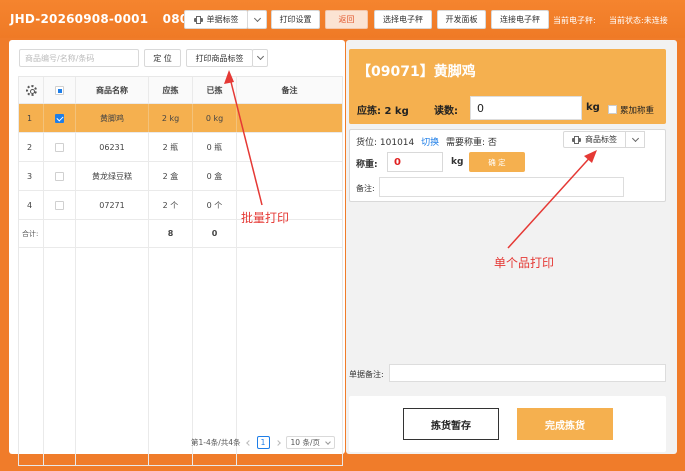 The height and width of the screenshot is (471, 685). What do you see at coordinates (520, 19) in the screenshot?
I see `connect-scale-button: 连接电子秤` at bounding box center [520, 19].